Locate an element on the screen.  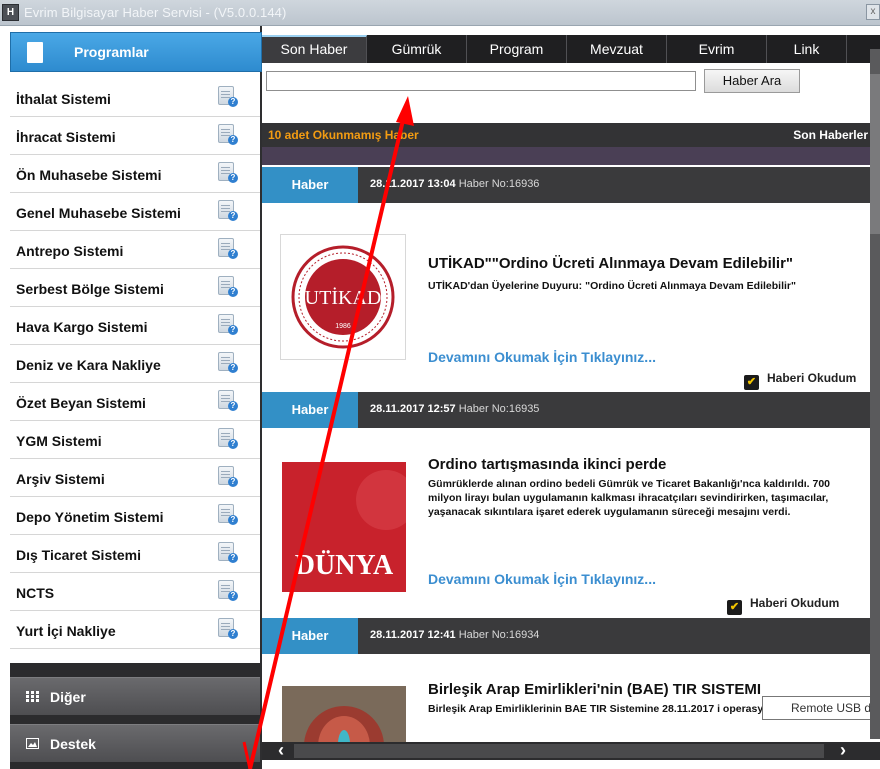
tab: Evrim is located at coordinates (717, 49).